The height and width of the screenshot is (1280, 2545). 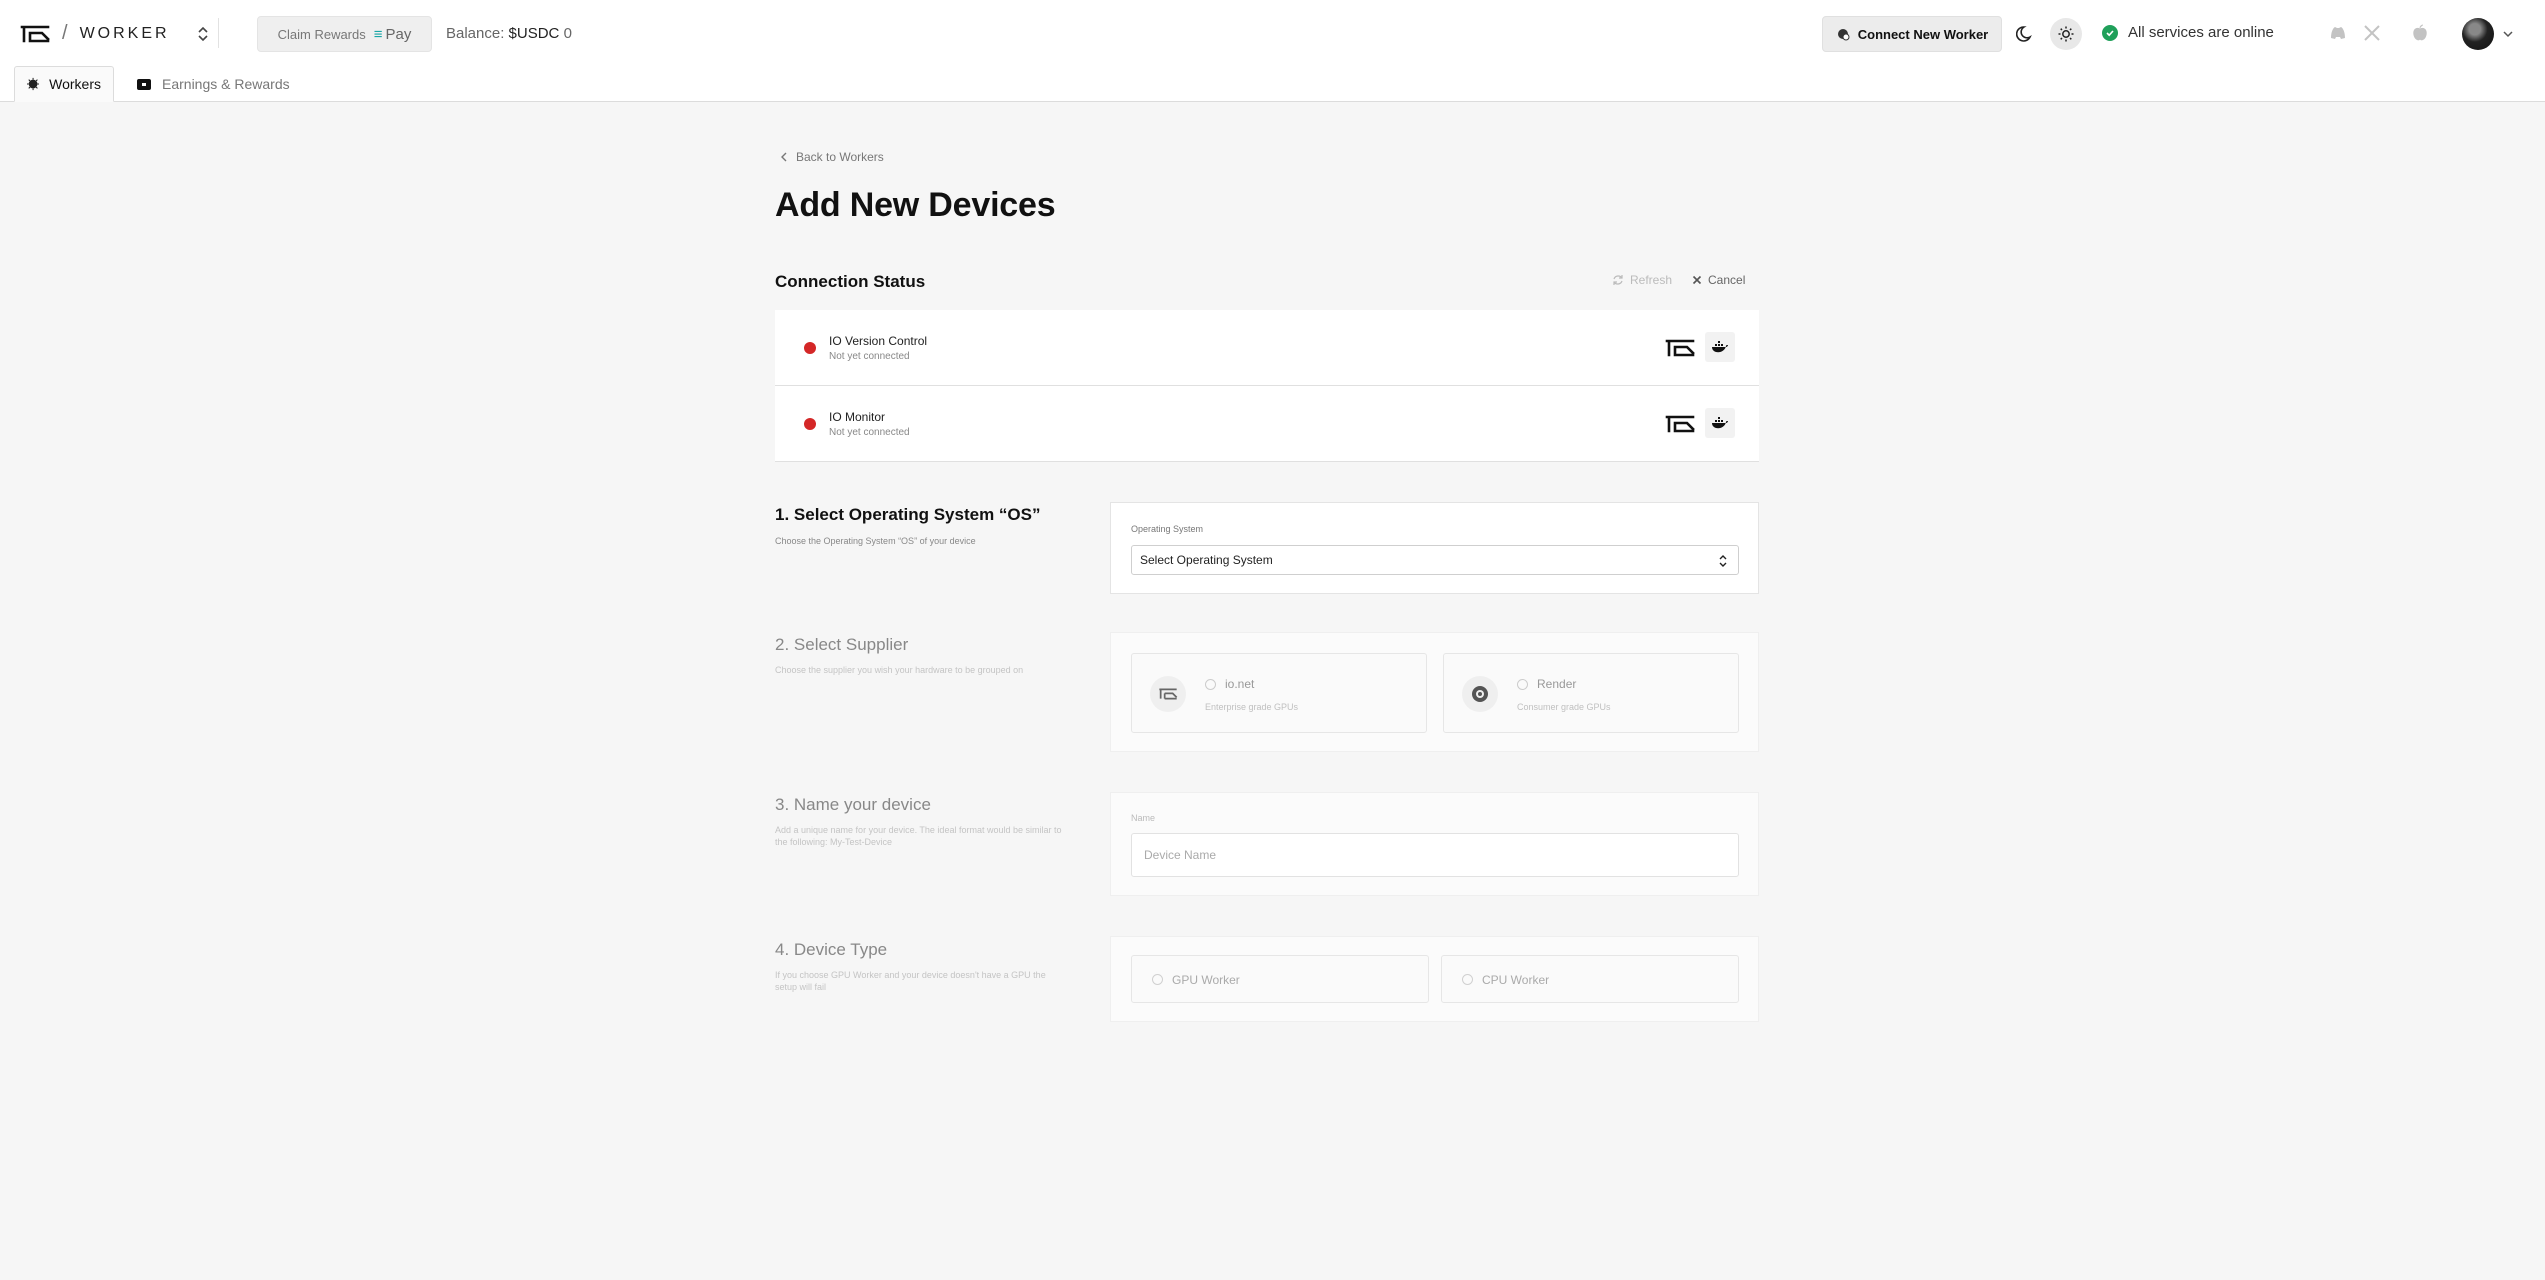 I want to click on device-type-option-cpu: CPU Worker, so click(x=1590, y=979).